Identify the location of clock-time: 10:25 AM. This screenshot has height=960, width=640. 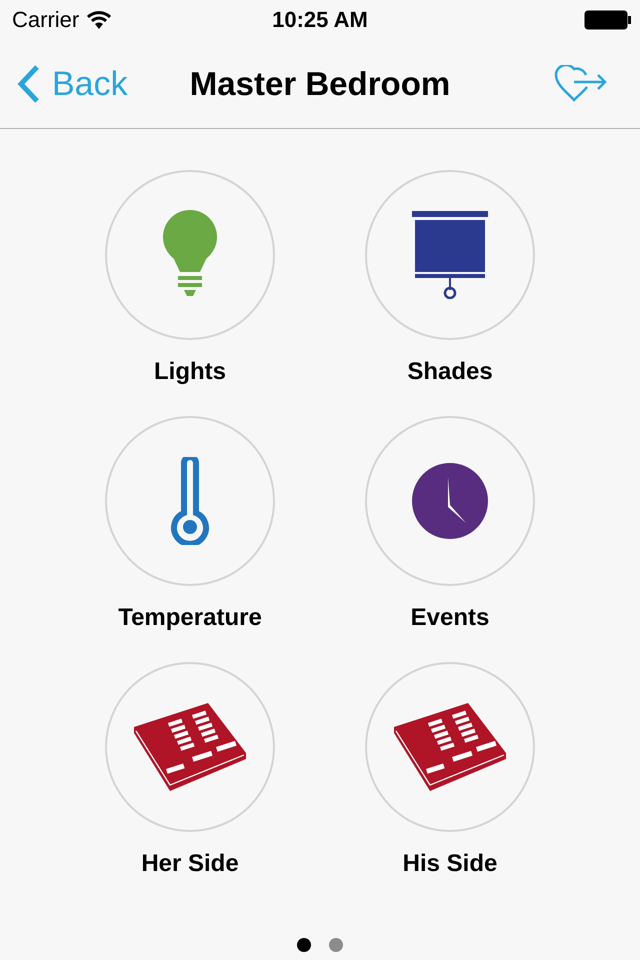
(320, 19).